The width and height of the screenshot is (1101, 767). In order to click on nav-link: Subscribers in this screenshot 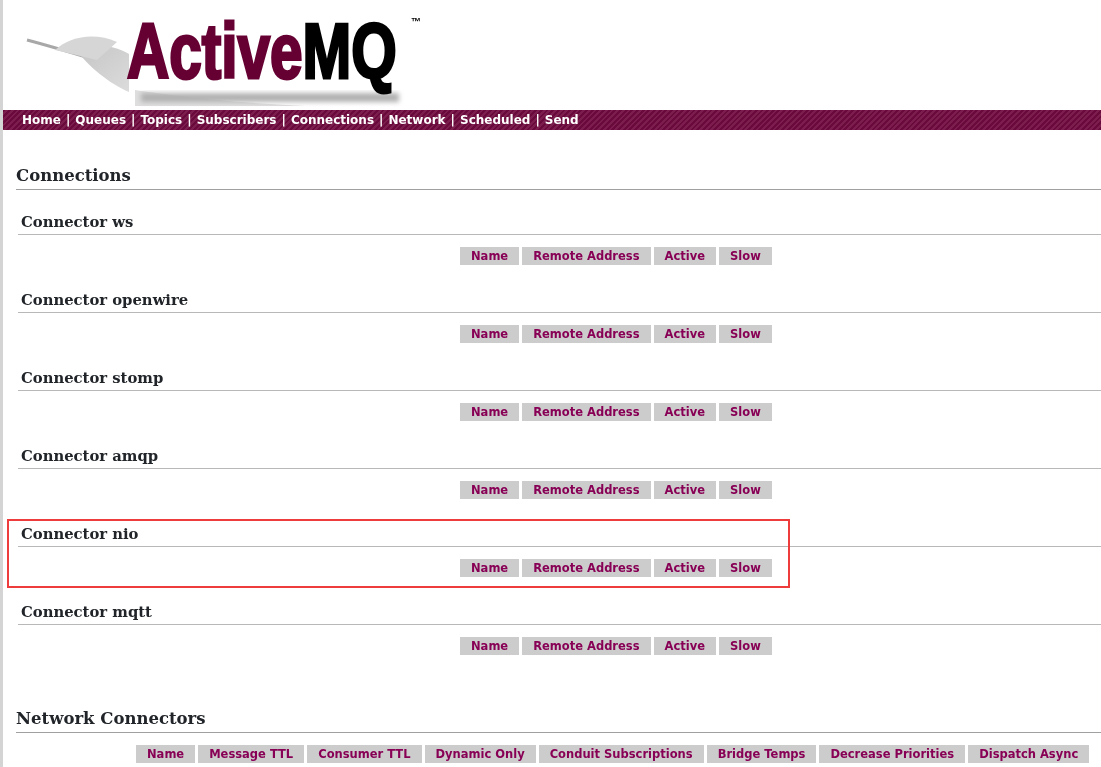, I will do `click(236, 120)`.